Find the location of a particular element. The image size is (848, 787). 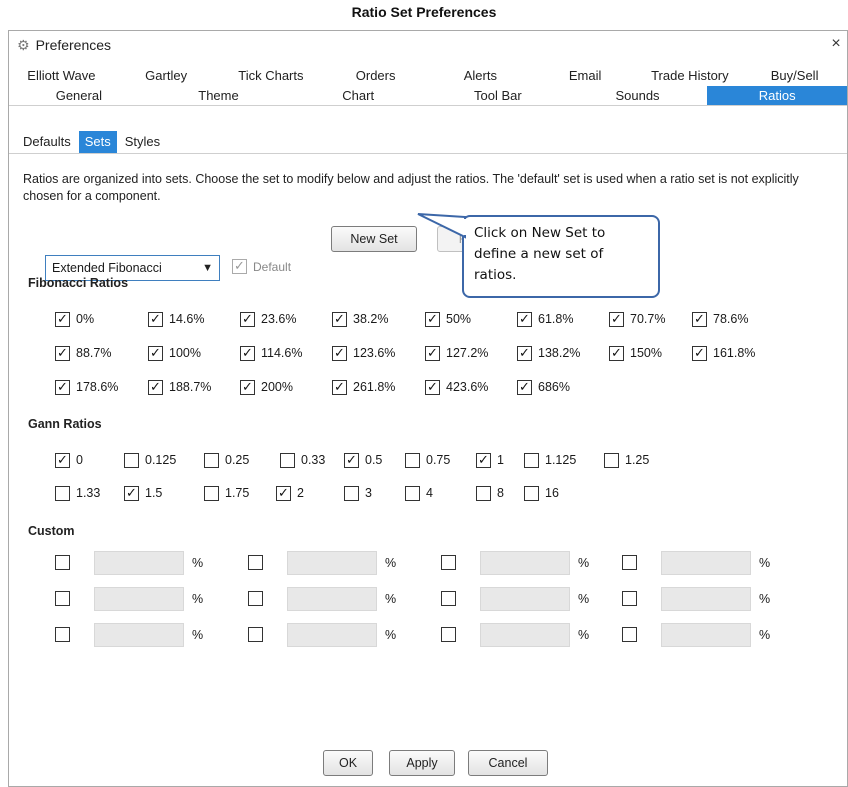

fib-checkbox: 0% is located at coordinates (74, 319).